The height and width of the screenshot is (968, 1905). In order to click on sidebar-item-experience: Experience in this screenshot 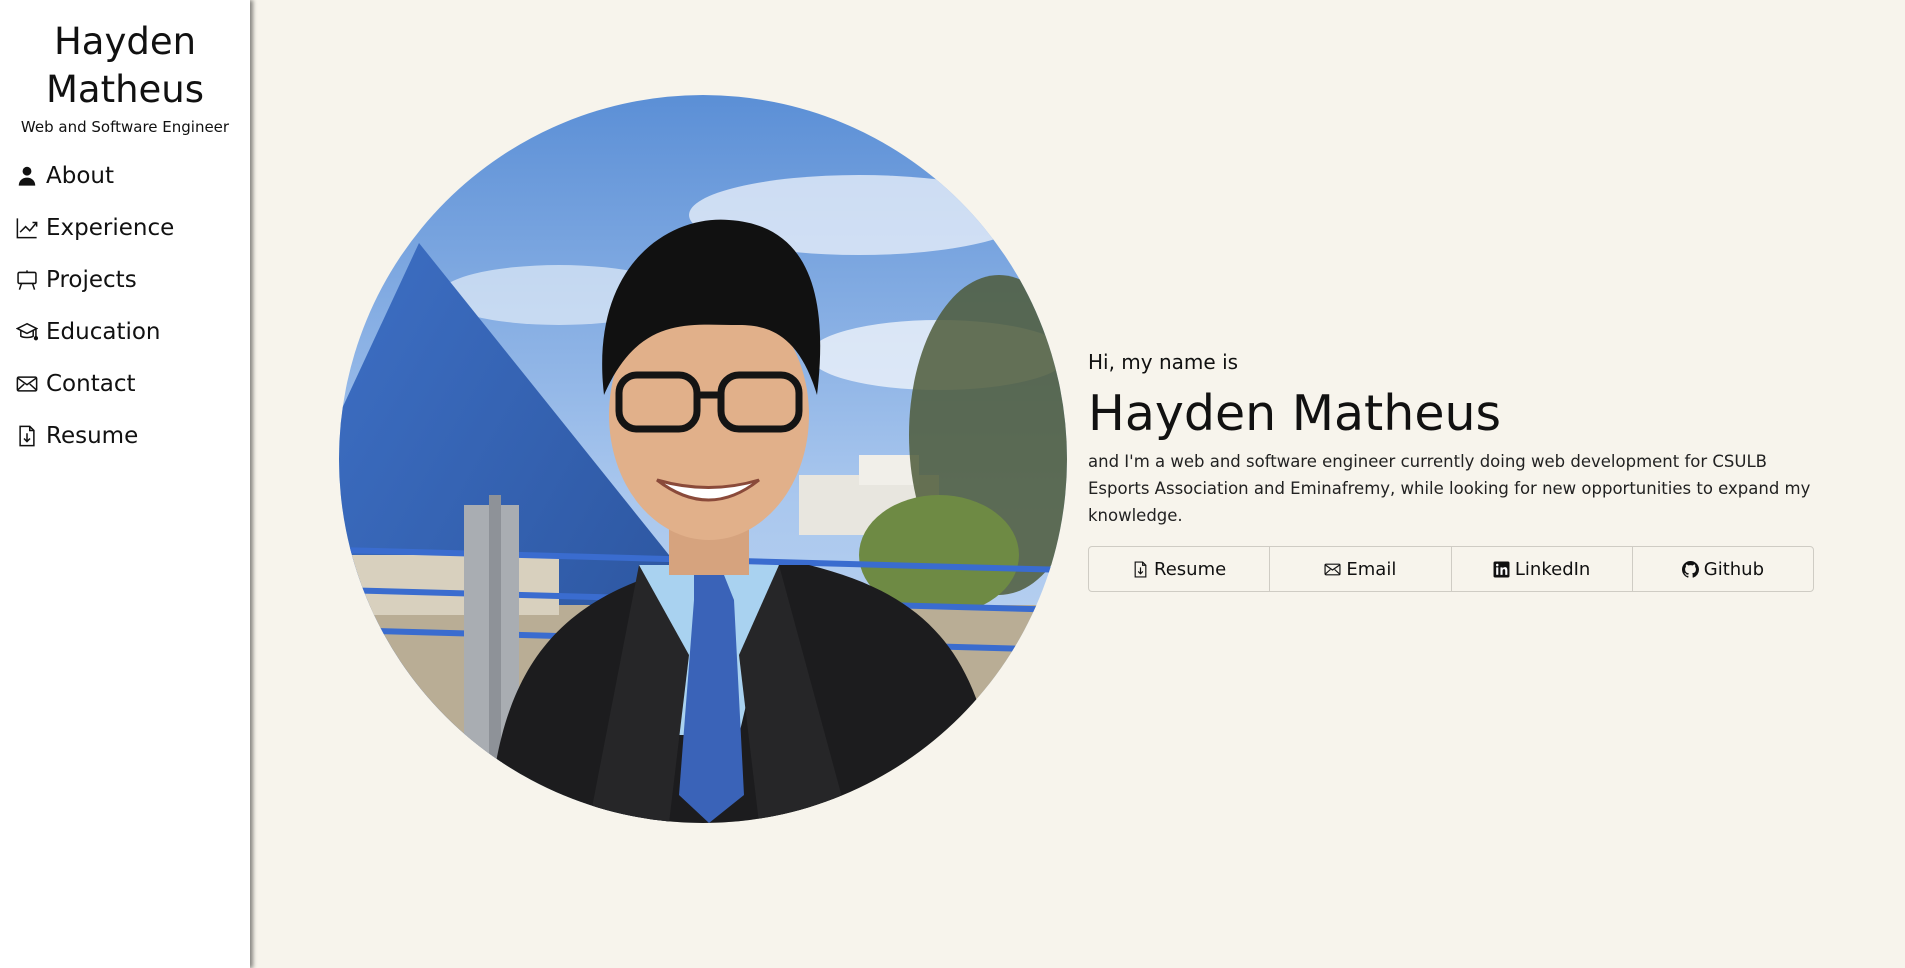, I will do `click(125, 228)`.